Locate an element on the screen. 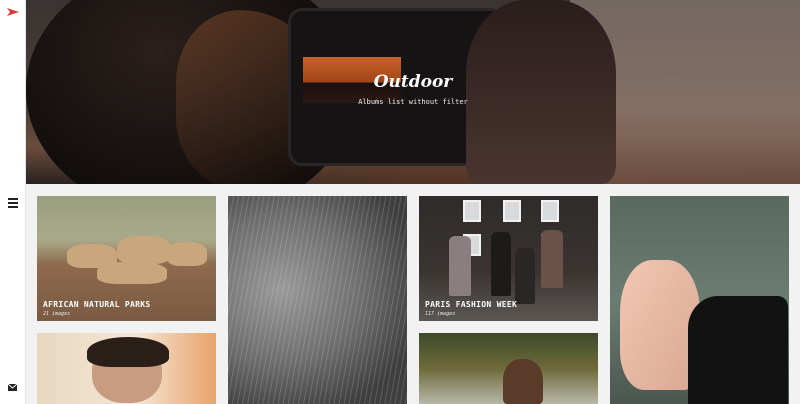 Image resolution: width=800 pixels, height=404 pixels. album-tile-forest-girl is located at coordinates (508, 368).